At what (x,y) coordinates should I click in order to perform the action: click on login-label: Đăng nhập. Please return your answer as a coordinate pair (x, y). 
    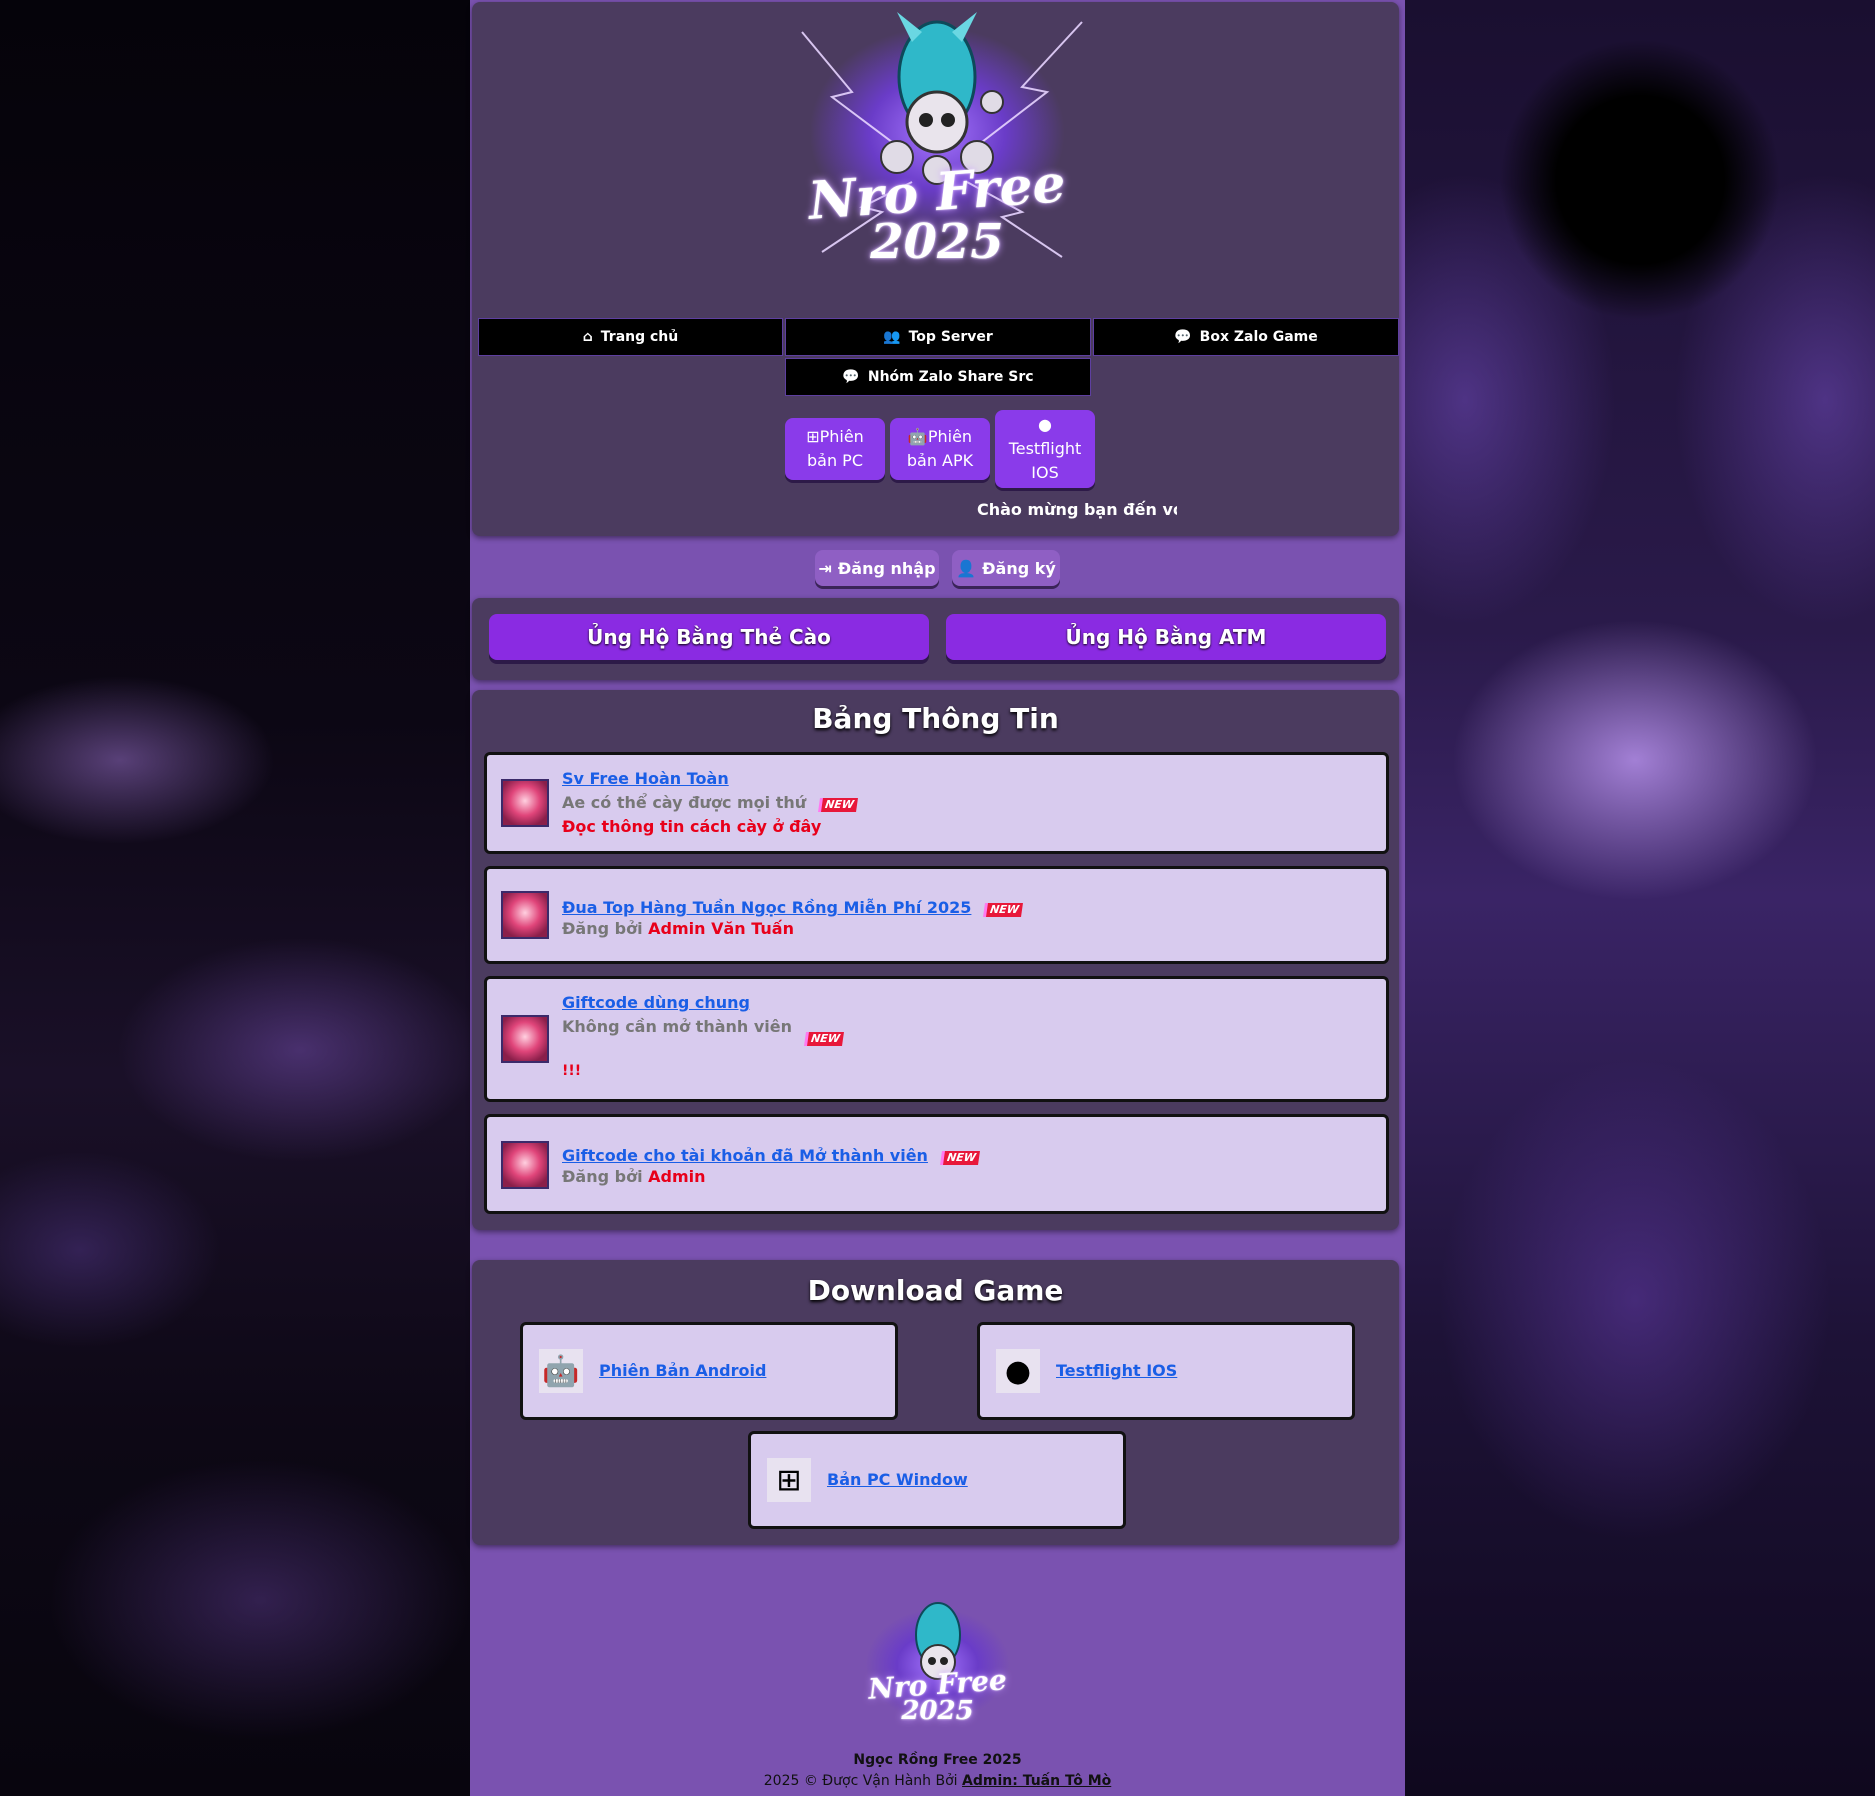
    Looking at the image, I should click on (886, 568).